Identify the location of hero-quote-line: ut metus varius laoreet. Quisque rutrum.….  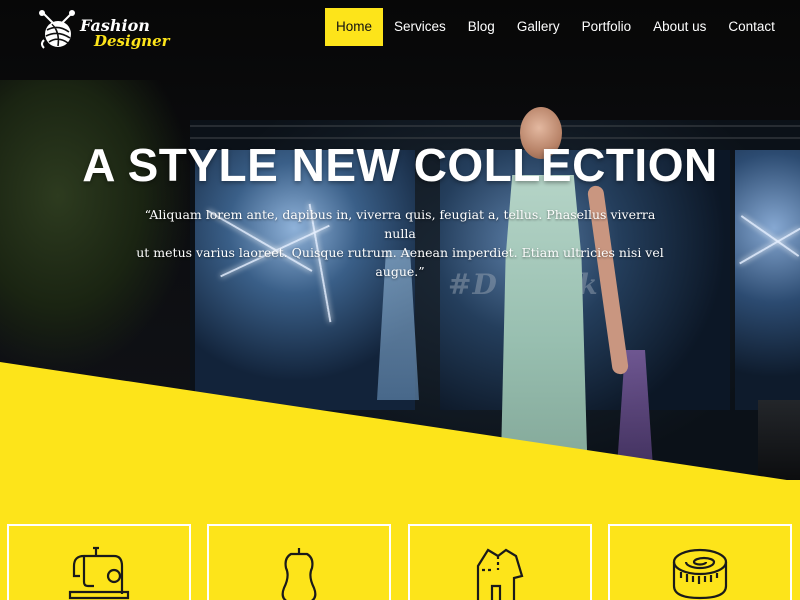
(400, 262).